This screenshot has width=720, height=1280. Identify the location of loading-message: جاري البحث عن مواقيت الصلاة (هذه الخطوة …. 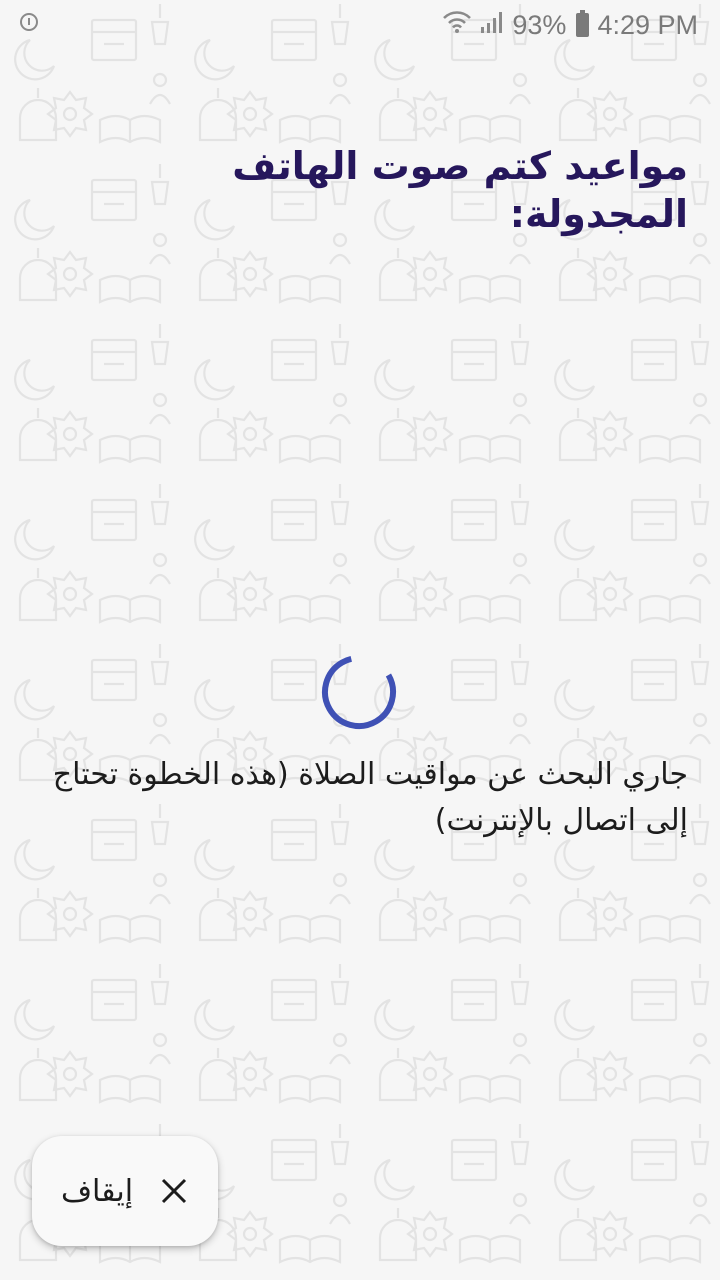
(370, 797).